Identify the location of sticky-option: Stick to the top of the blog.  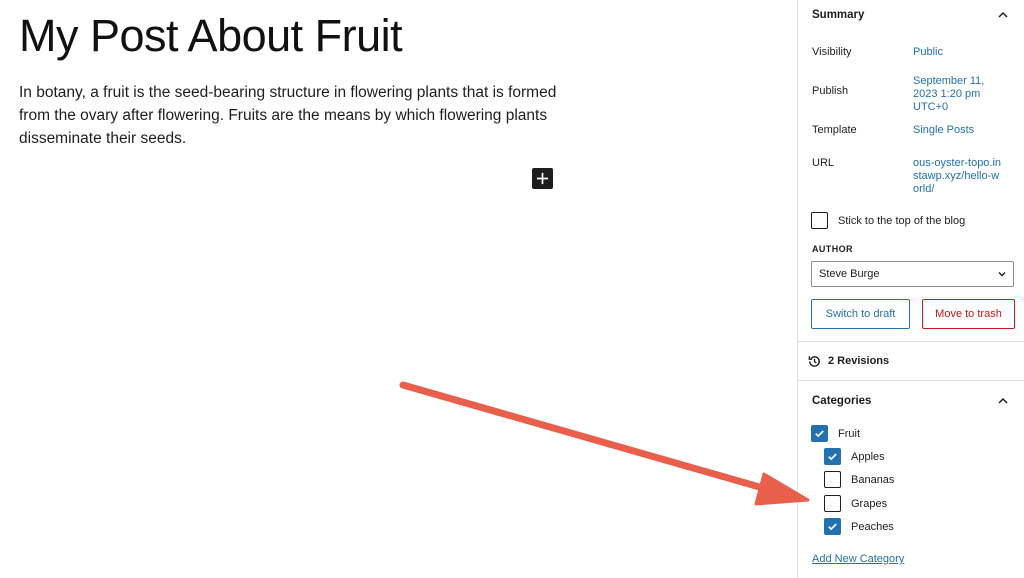
(888, 220).